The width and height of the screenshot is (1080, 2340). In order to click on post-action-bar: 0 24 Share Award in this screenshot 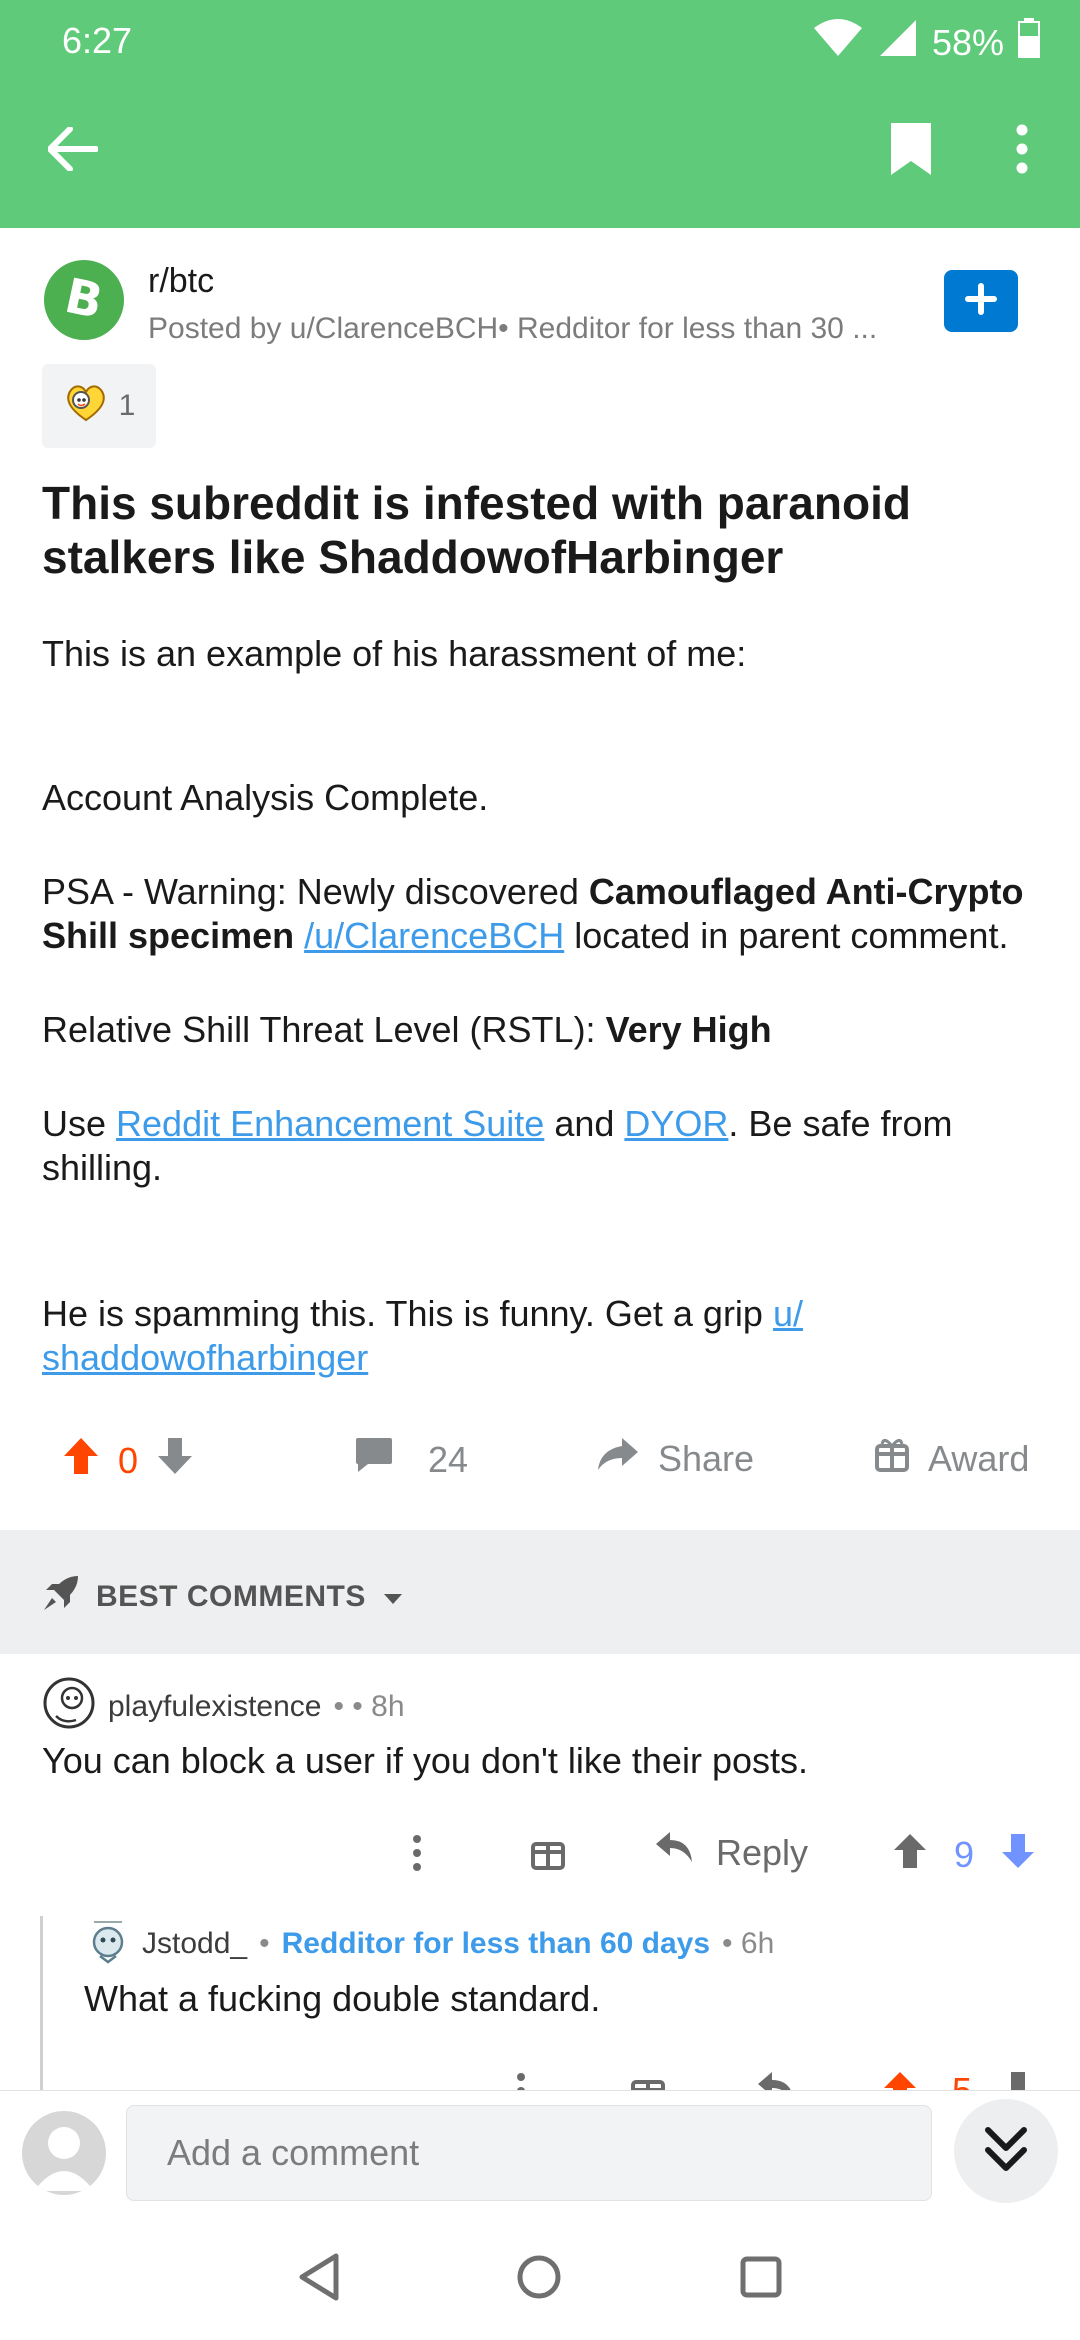, I will do `click(540, 1468)`.